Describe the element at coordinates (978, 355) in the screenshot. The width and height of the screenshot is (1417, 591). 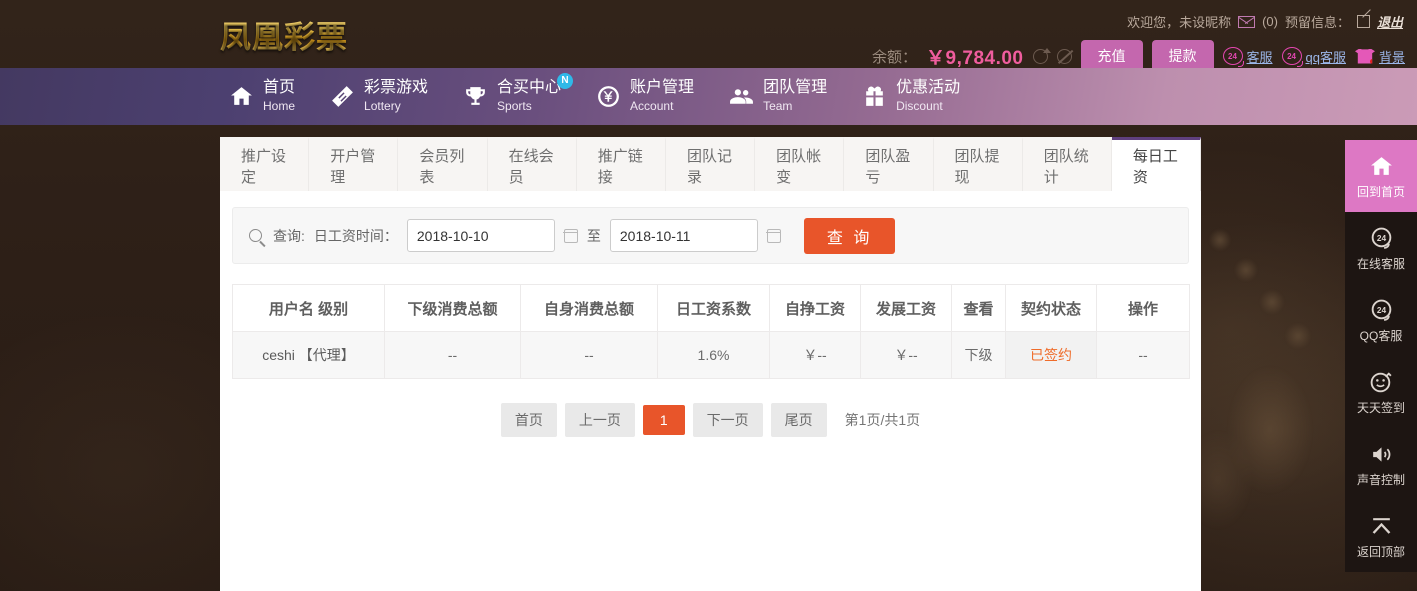
I see `cell-view: 下级` at that location.